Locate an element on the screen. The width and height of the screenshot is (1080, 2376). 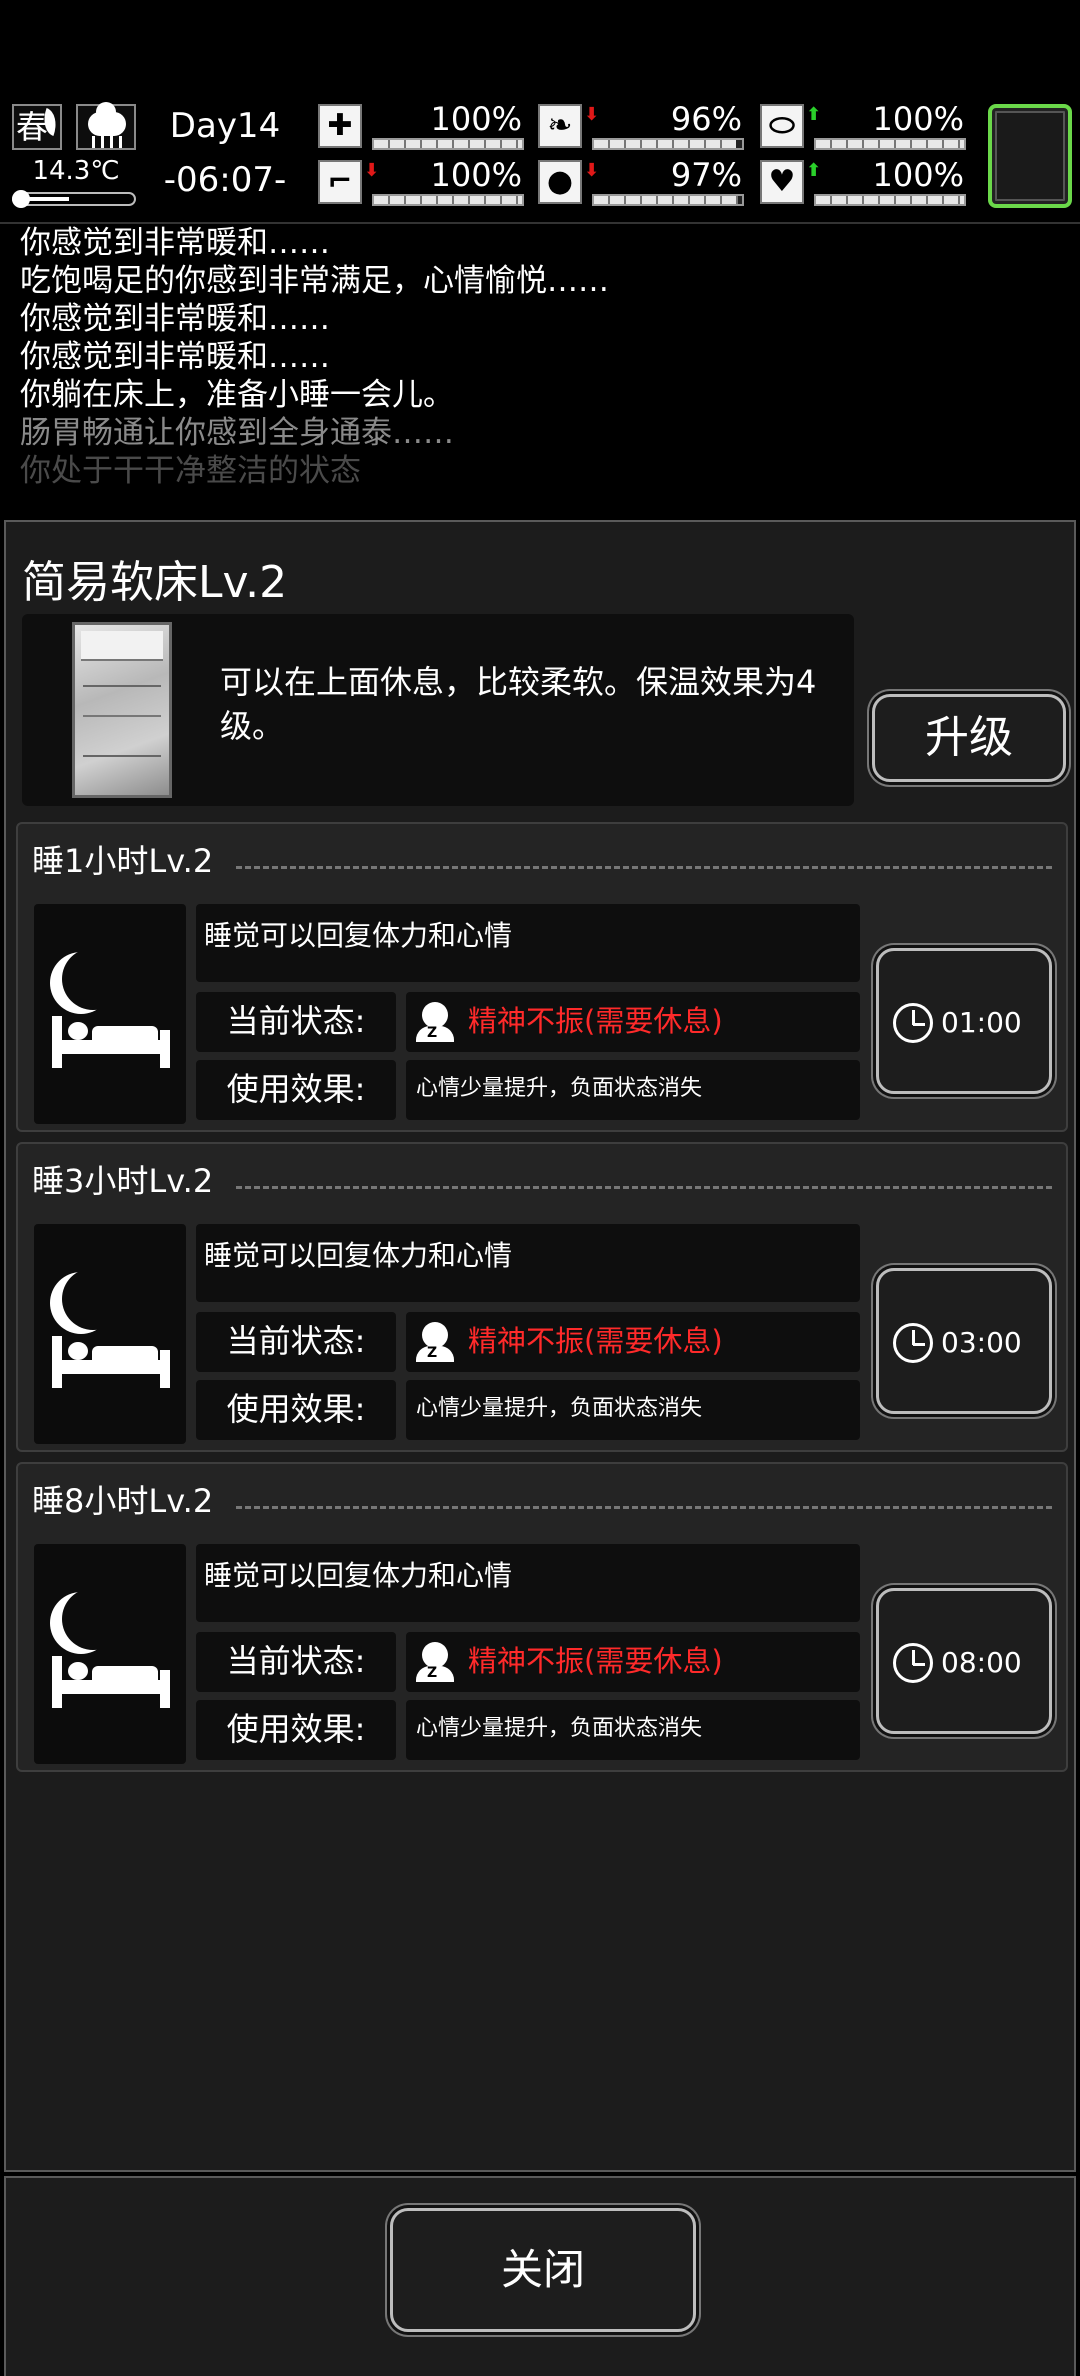
rain-cloud-icon is located at coordinates (106, 126).